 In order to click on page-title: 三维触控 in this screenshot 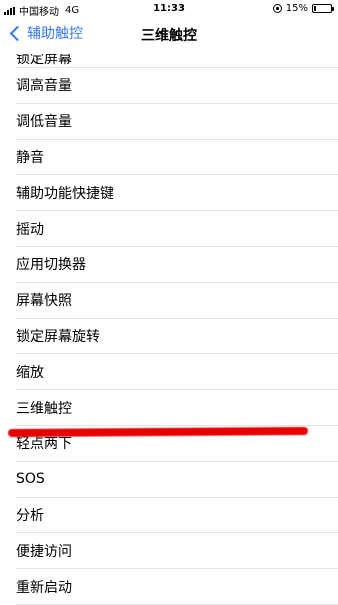, I will do `click(169, 36)`.